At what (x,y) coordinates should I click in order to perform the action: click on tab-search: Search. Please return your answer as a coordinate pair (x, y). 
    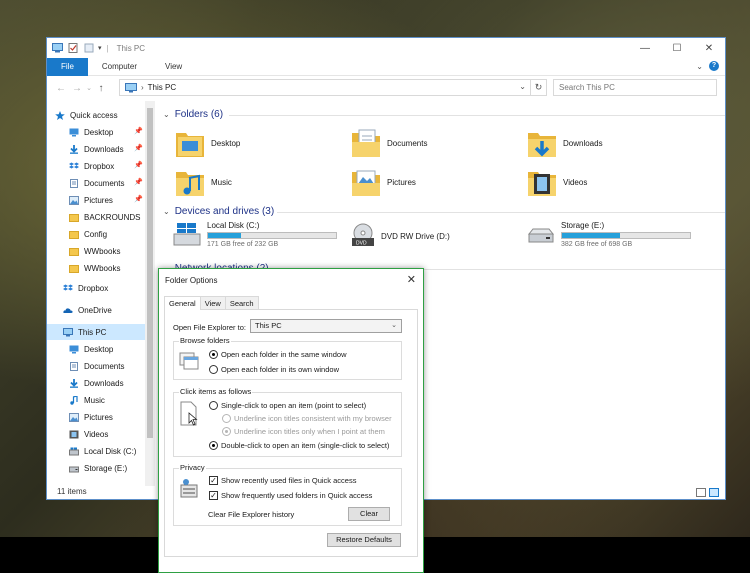
    Looking at the image, I should click on (241, 302).